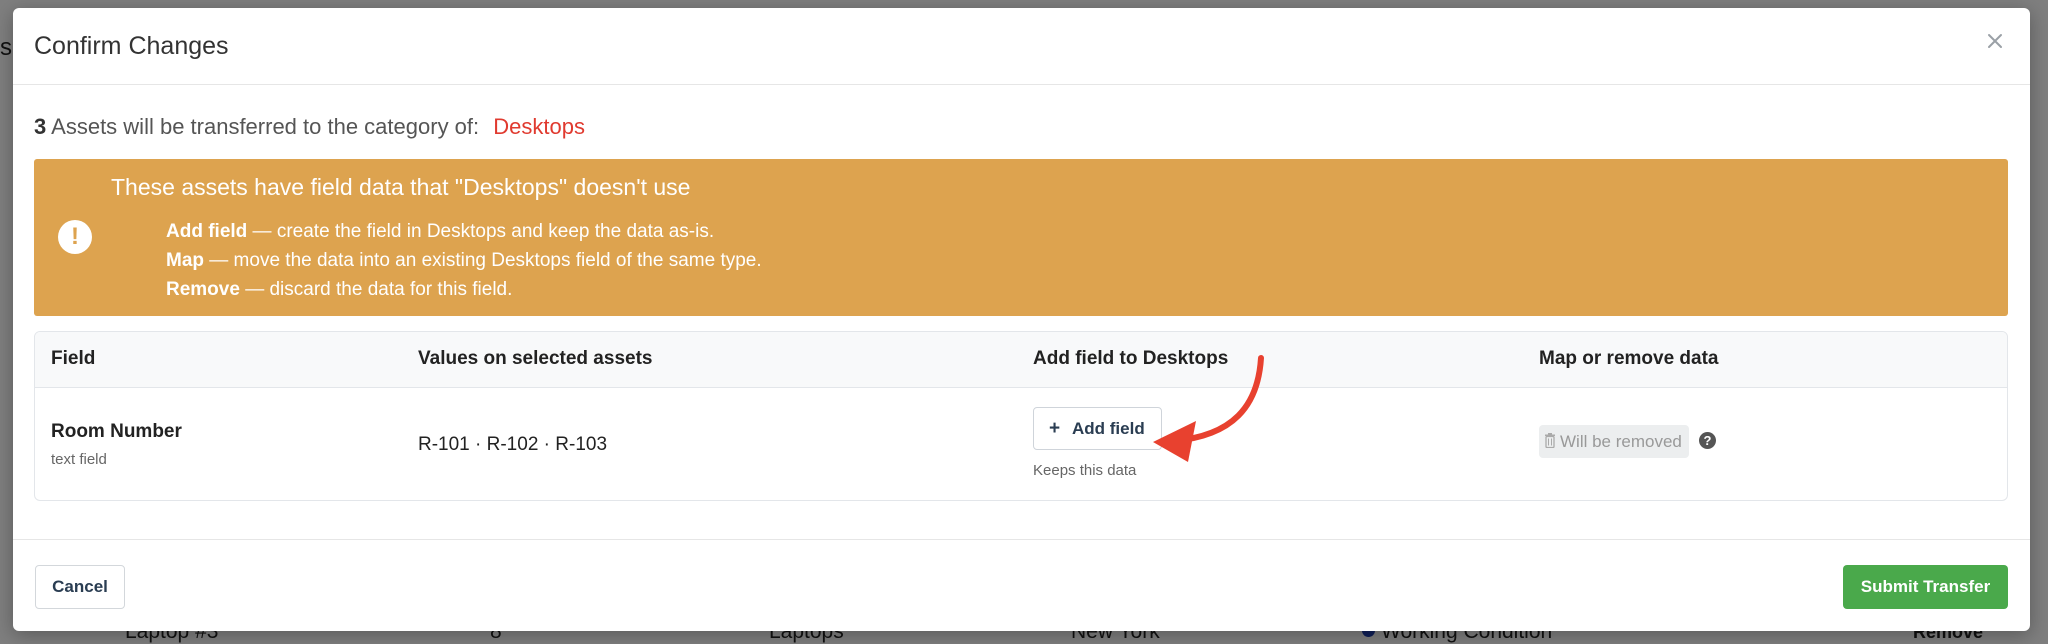 The width and height of the screenshot is (2048, 644). I want to click on modal-header: Confirm Changes, so click(1021, 46).